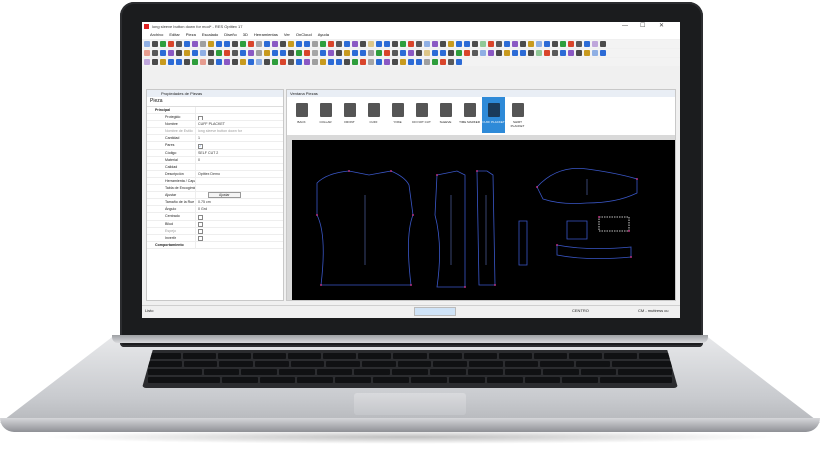 This screenshot has width=820, height=455. Describe the element at coordinates (325, 115) in the screenshot. I see `piece-thumbnail: COLLAR` at that location.